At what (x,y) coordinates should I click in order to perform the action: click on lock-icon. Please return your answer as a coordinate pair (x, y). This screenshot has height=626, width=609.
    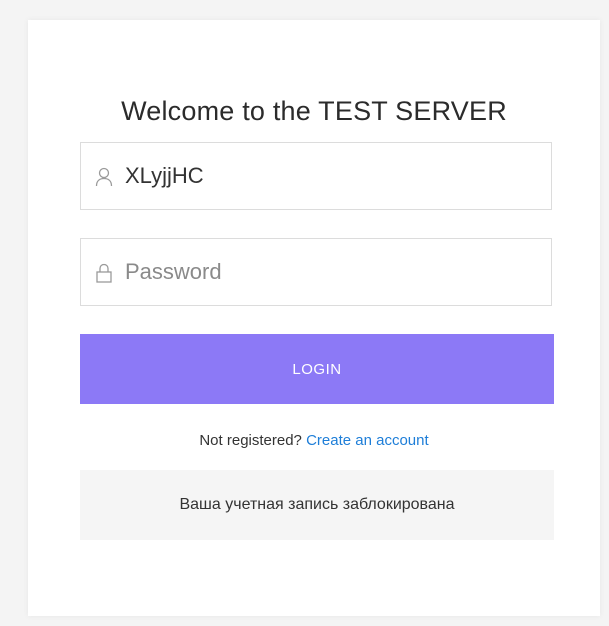
    Looking at the image, I should click on (104, 273).